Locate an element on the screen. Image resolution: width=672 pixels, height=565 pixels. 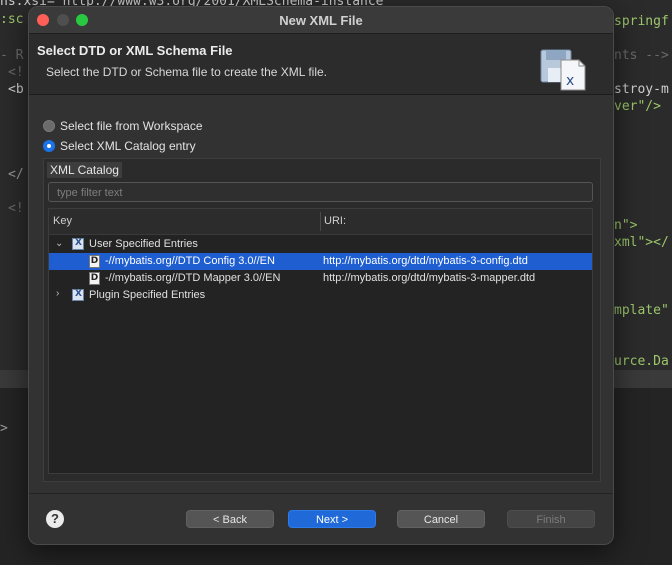
chevron-down-icon: ⌄ is located at coordinates (59, 243).